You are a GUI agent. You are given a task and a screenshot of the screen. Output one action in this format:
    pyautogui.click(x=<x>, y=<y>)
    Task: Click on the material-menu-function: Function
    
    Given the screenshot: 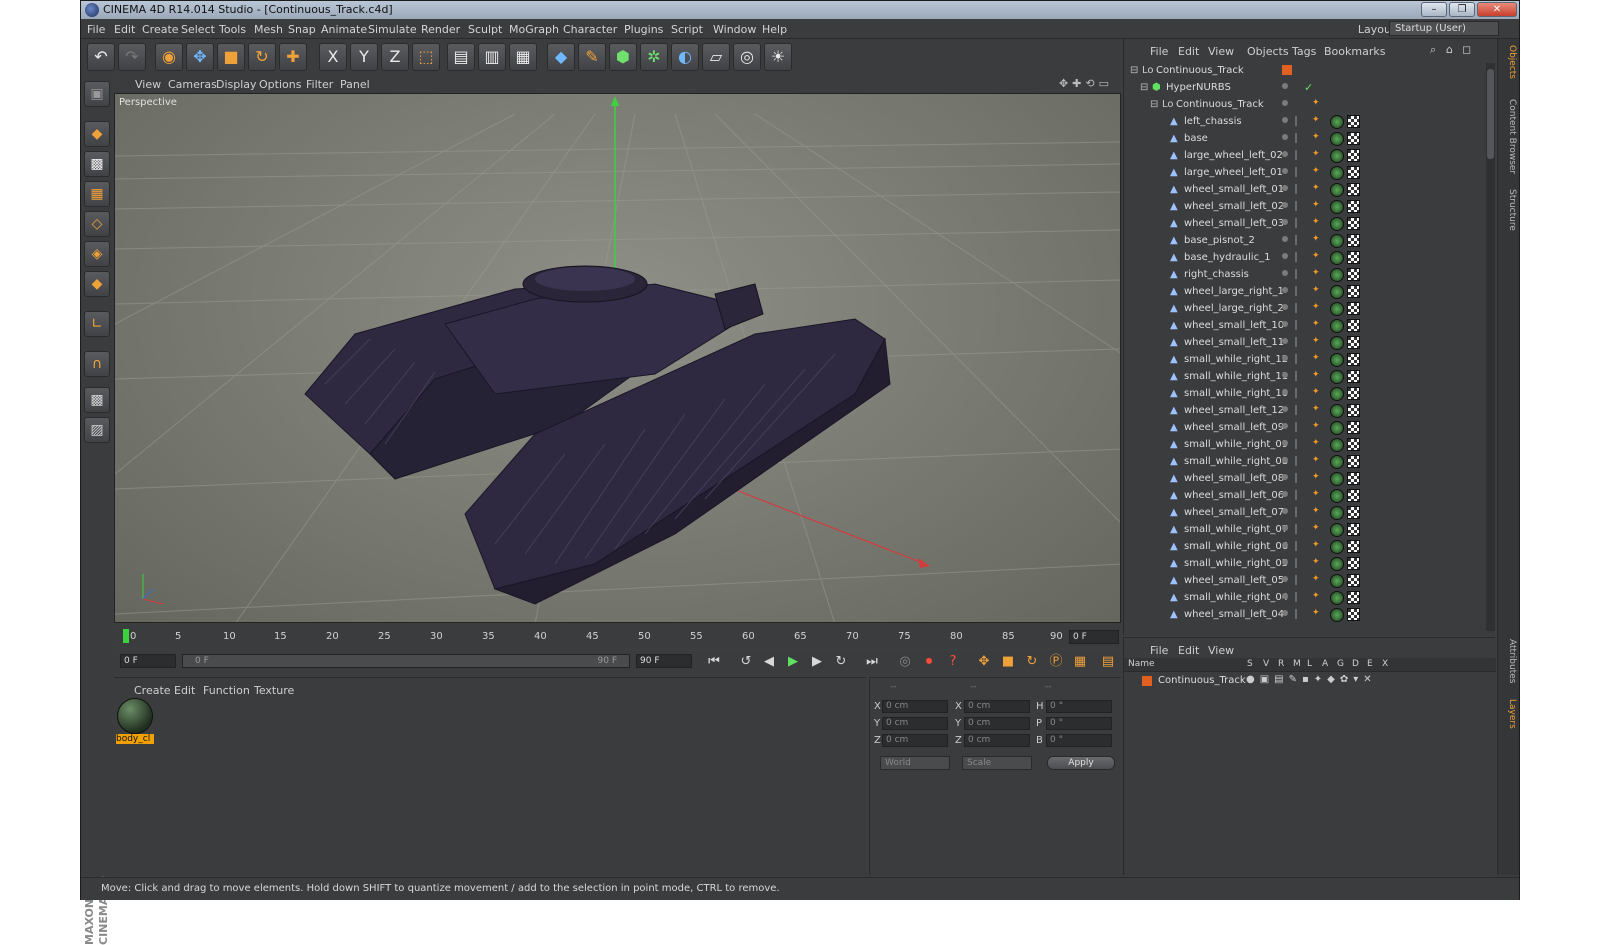 What is the action you would take?
    pyautogui.click(x=226, y=690)
    